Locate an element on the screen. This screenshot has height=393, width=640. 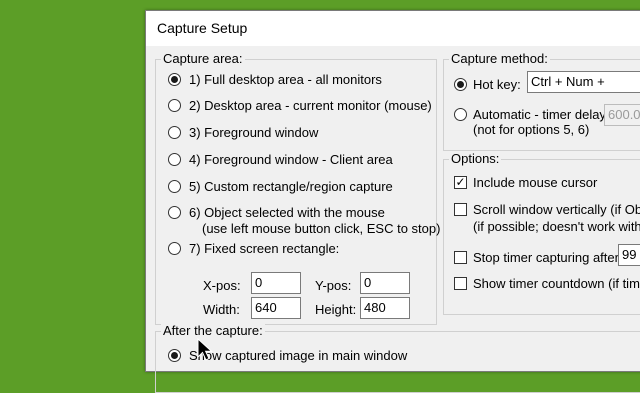
radio-label: 4) Foreground window - Client area is located at coordinates (291, 159).